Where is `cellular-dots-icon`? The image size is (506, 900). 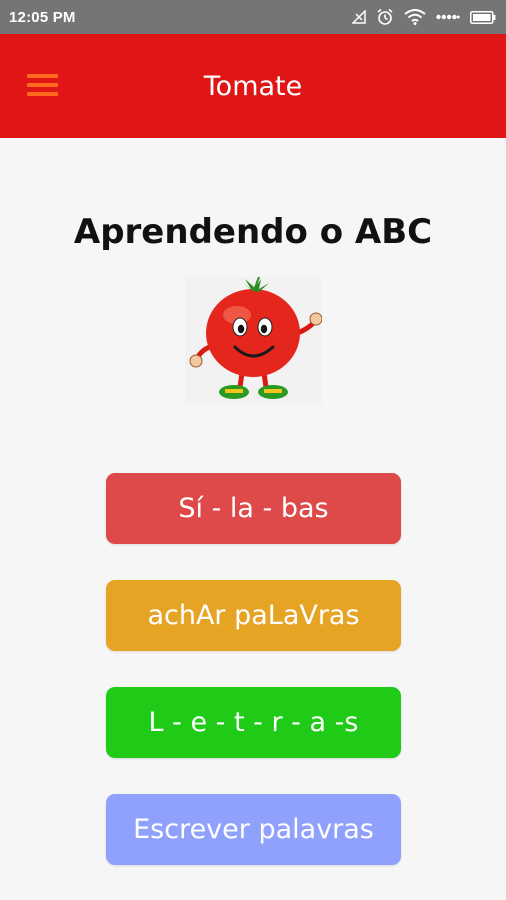
cellular-dots-icon is located at coordinates (448, 17).